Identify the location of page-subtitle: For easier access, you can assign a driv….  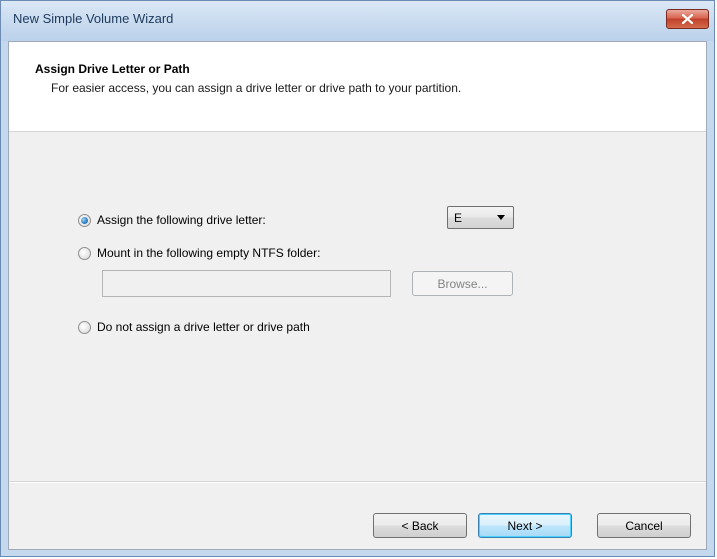
(256, 88).